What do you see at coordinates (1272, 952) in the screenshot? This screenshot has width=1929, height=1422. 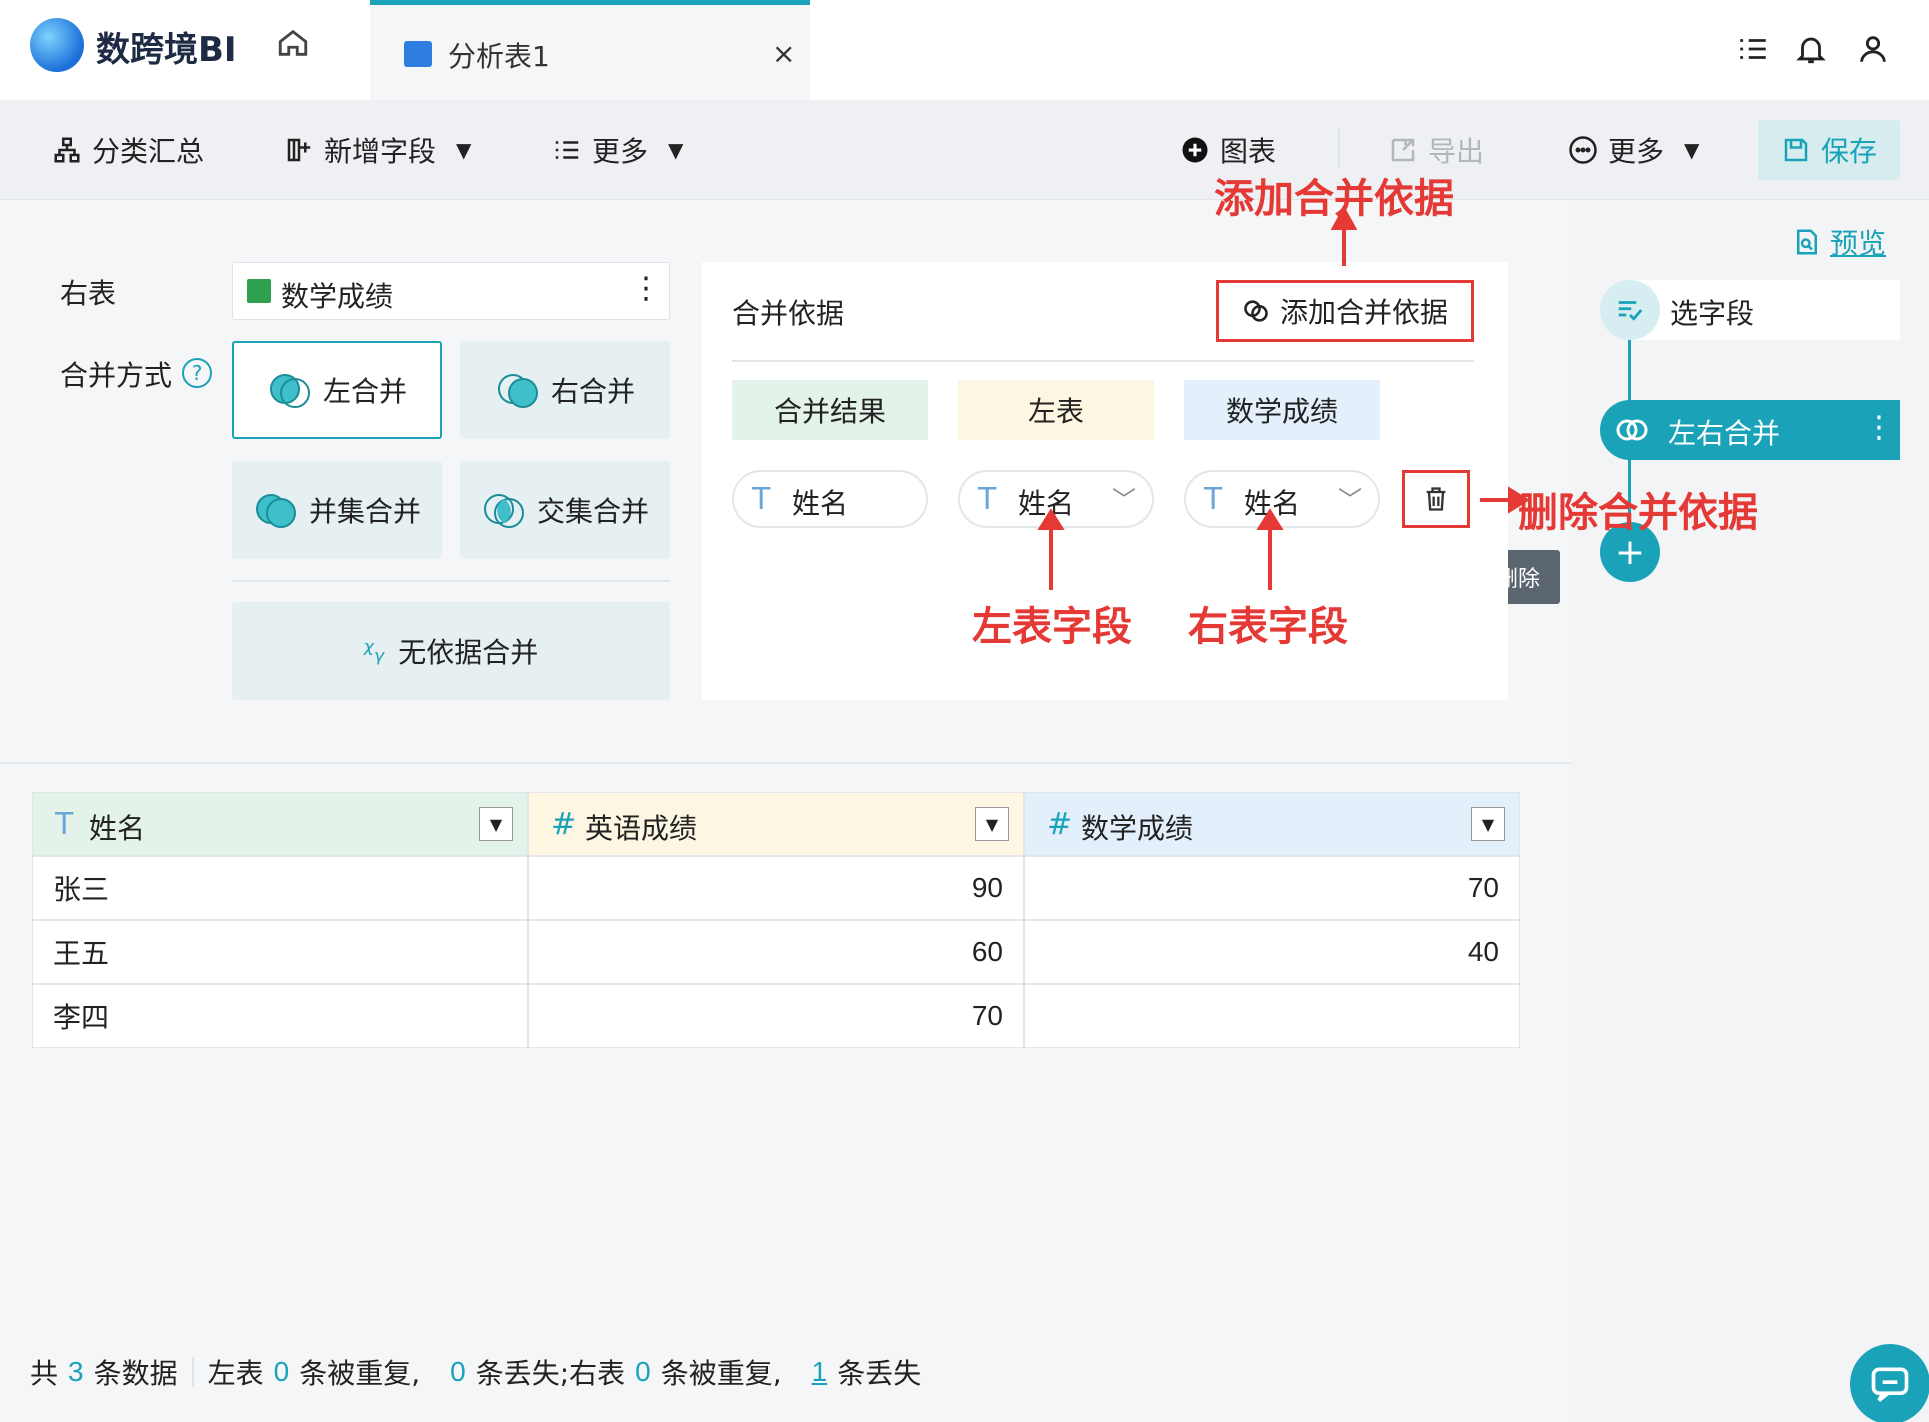 I see `table-cell: 40` at bounding box center [1272, 952].